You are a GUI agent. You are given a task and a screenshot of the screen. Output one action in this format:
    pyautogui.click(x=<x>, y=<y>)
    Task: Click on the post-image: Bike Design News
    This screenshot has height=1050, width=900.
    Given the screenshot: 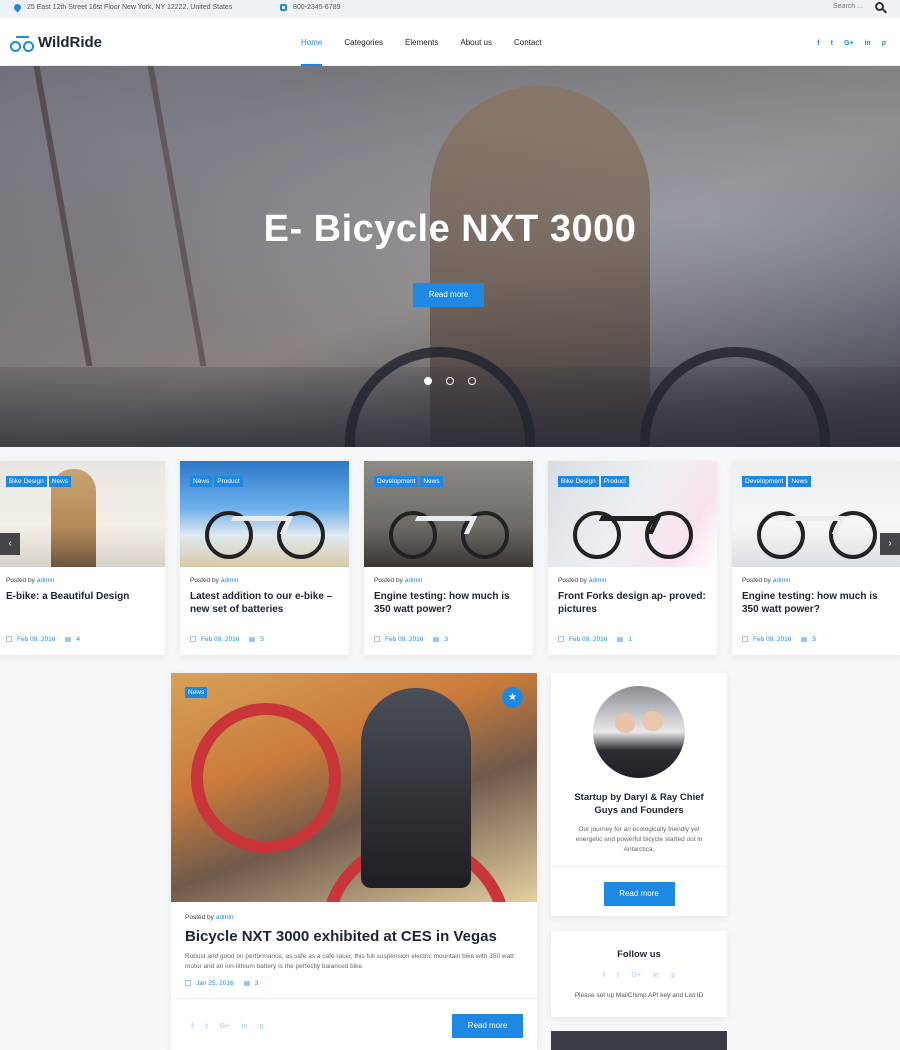 What is the action you would take?
    pyautogui.click(x=82, y=514)
    